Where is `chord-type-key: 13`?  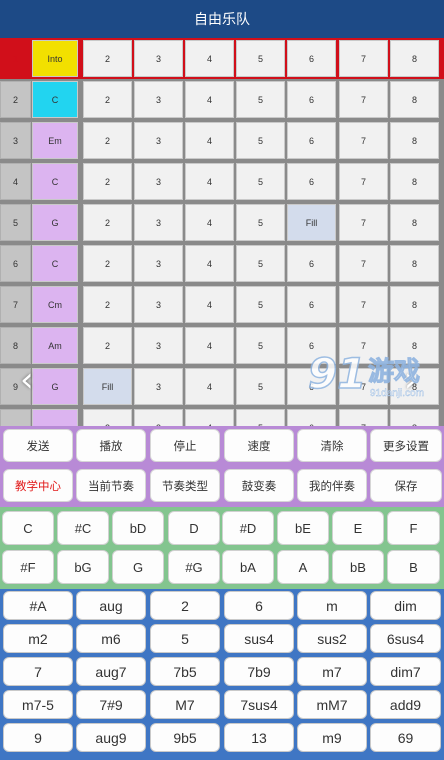 chord-type-key: 13 is located at coordinates (259, 737).